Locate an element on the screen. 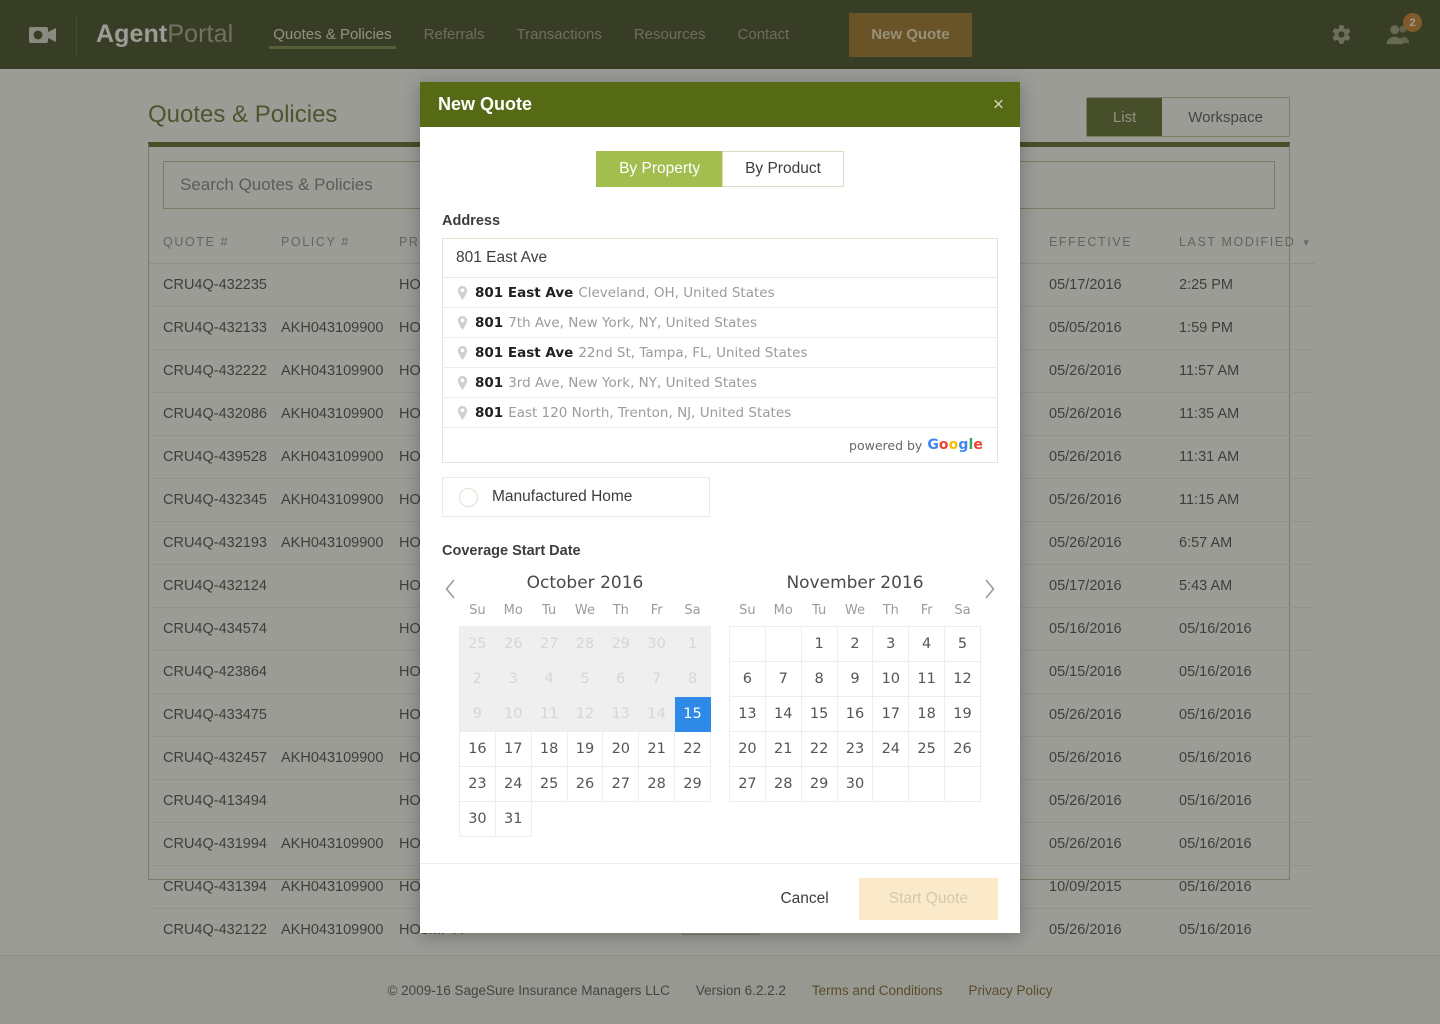 The height and width of the screenshot is (1024, 1440). calendar-day: 13 is located at coordinates (747, 714).